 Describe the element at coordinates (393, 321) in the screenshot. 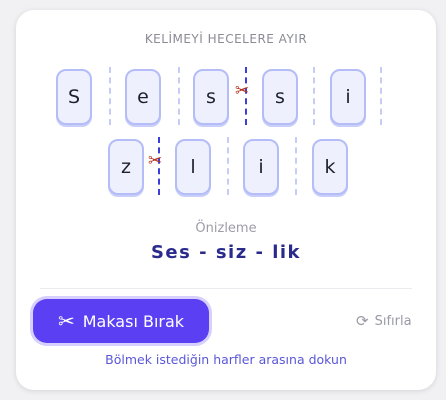

I see `reset-button-label: Sıfırla` at that location.